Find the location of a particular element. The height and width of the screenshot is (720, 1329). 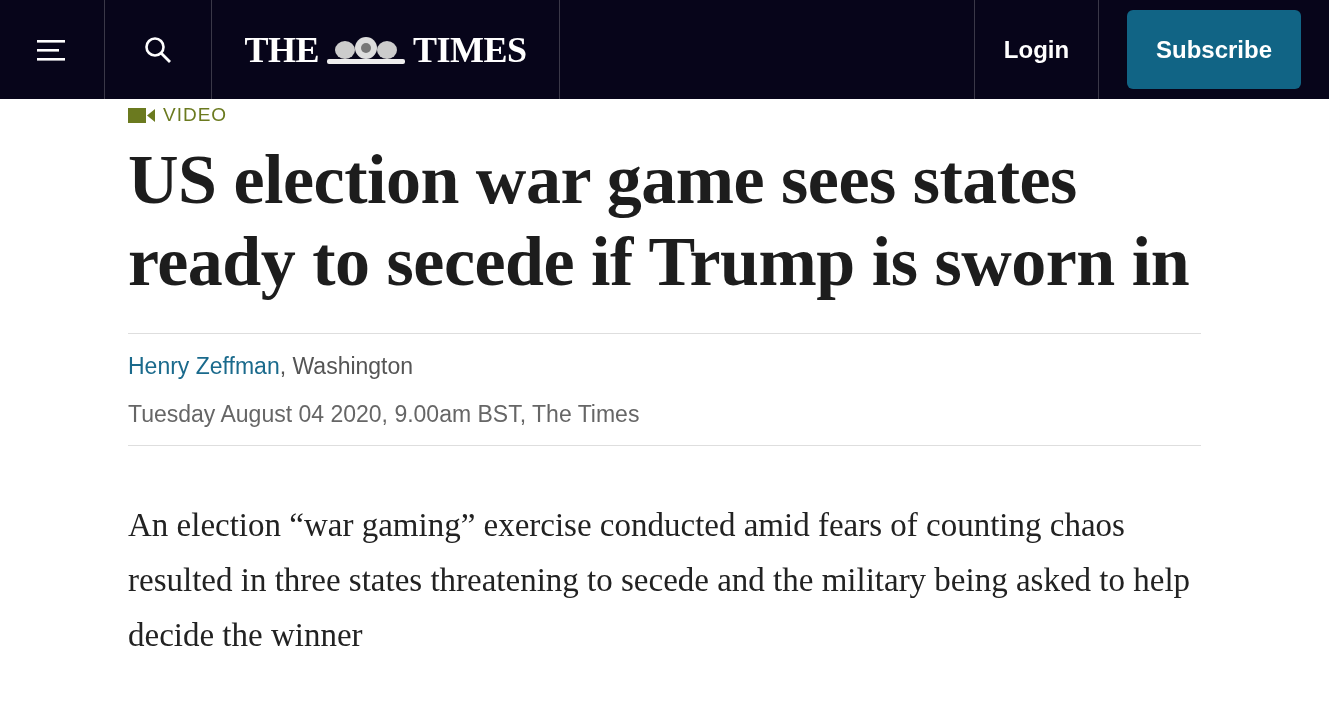

login-link: Login is located at coordinates (1036, 49).